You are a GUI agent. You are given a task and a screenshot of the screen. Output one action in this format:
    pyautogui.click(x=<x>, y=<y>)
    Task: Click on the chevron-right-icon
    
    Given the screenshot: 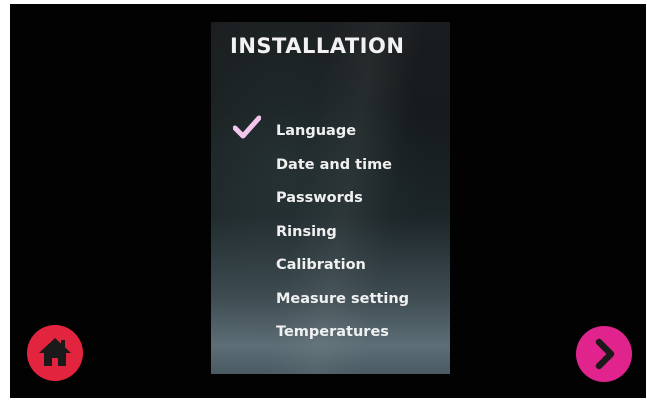 What is the action you would take?
    pyautogui.click(x=605, y=354)
    